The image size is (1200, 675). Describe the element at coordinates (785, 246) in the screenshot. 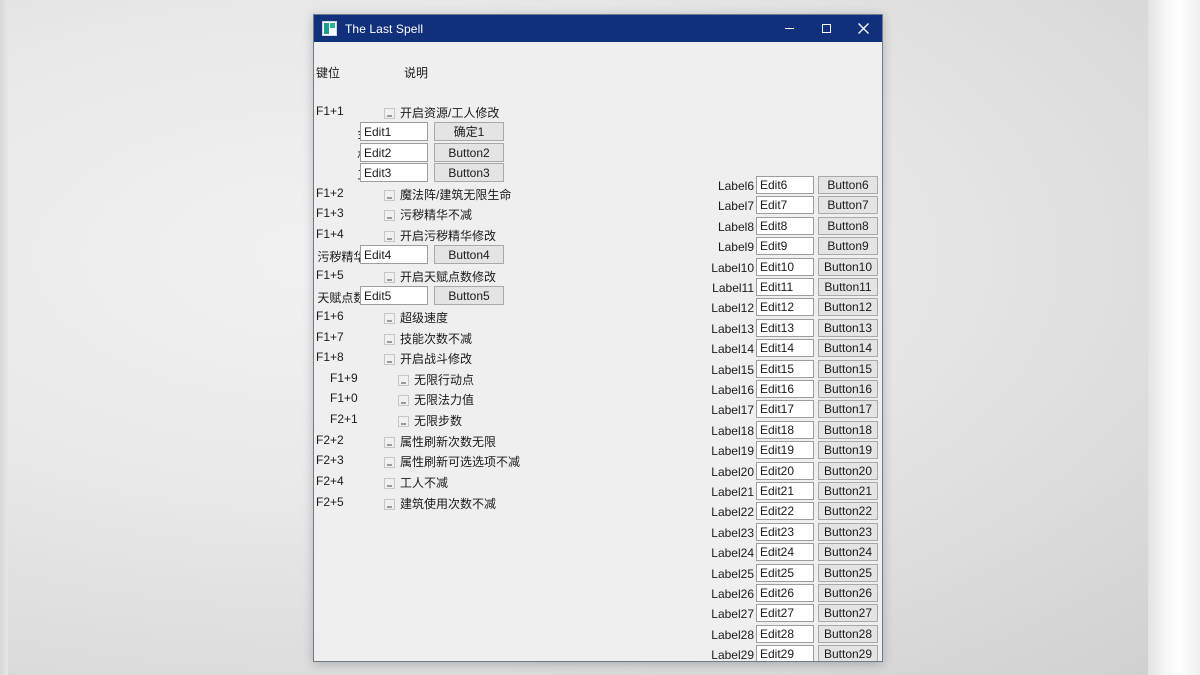

I see `right-row-input-9: Edit9` at that location.